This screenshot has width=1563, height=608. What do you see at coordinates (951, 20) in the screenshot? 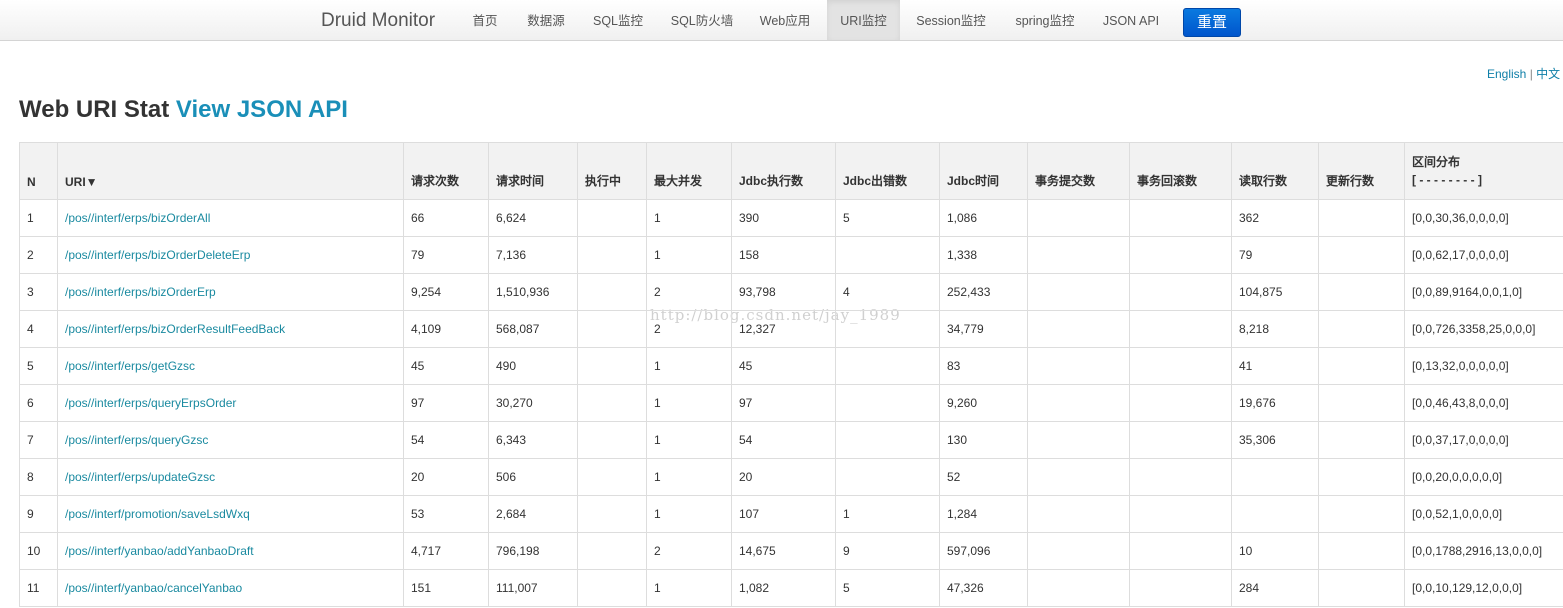
I see `nav-session-monitor: Session监控` at bounding box center [951, 20].